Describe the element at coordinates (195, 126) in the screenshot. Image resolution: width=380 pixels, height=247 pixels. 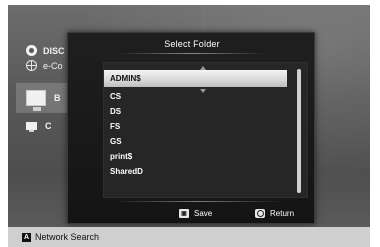
I see `folder-item: FS` at that location.